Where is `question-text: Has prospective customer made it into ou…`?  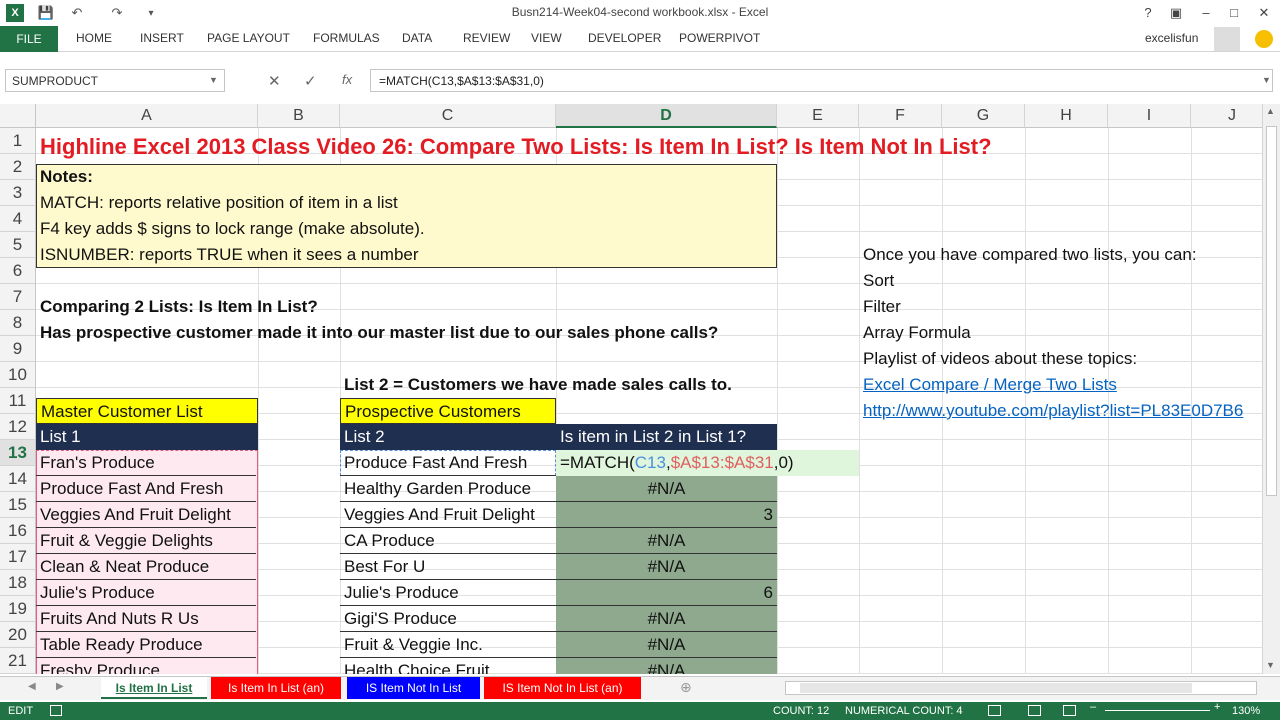 question-text: Has prospective customer made it into ou… is located at coordinates (436, 333).